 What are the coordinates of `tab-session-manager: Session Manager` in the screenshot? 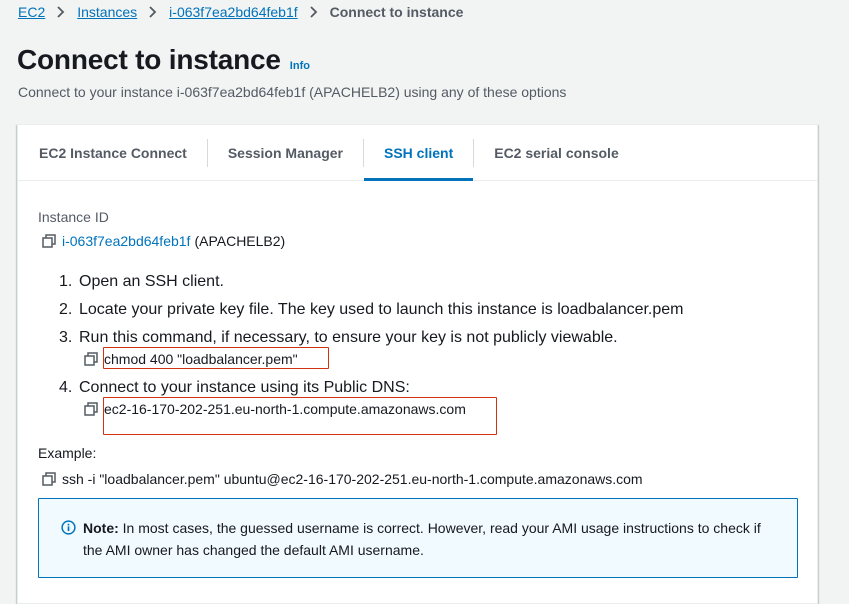 It's located at (285, 152).